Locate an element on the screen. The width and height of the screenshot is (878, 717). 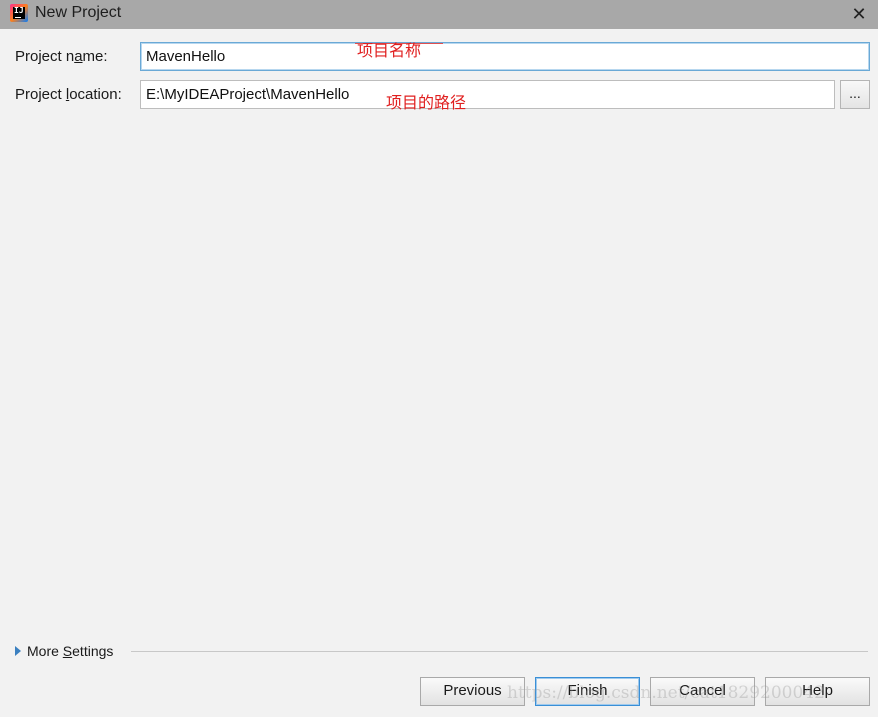
window-title: New Project is located at coordinates (78, 12).